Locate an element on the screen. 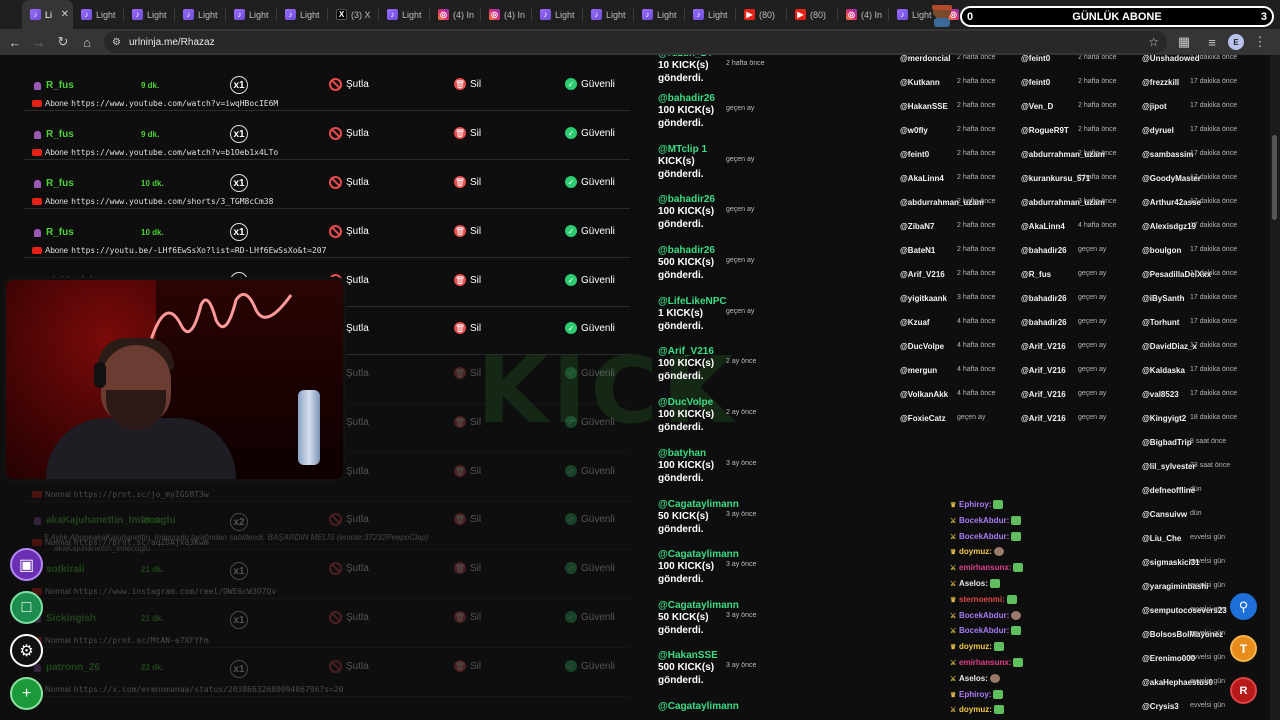  gift-username: @Cagataylimann is located at coordinates (718, 504).